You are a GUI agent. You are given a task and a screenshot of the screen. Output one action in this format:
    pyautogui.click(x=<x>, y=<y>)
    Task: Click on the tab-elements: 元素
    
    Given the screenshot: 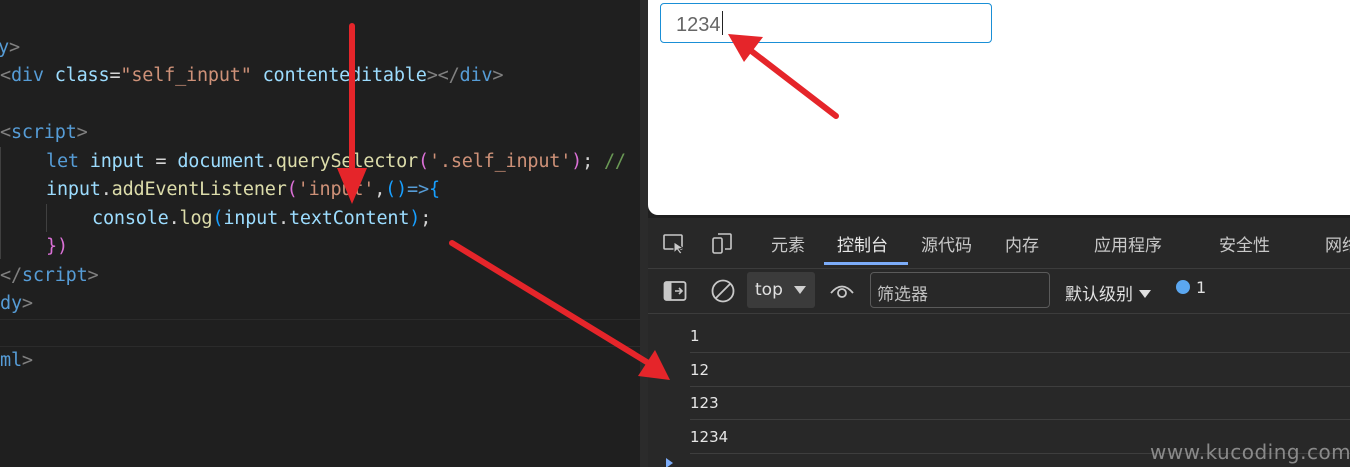 What is the action you would take?
    pyautogui.click(x=788, y=243)
    